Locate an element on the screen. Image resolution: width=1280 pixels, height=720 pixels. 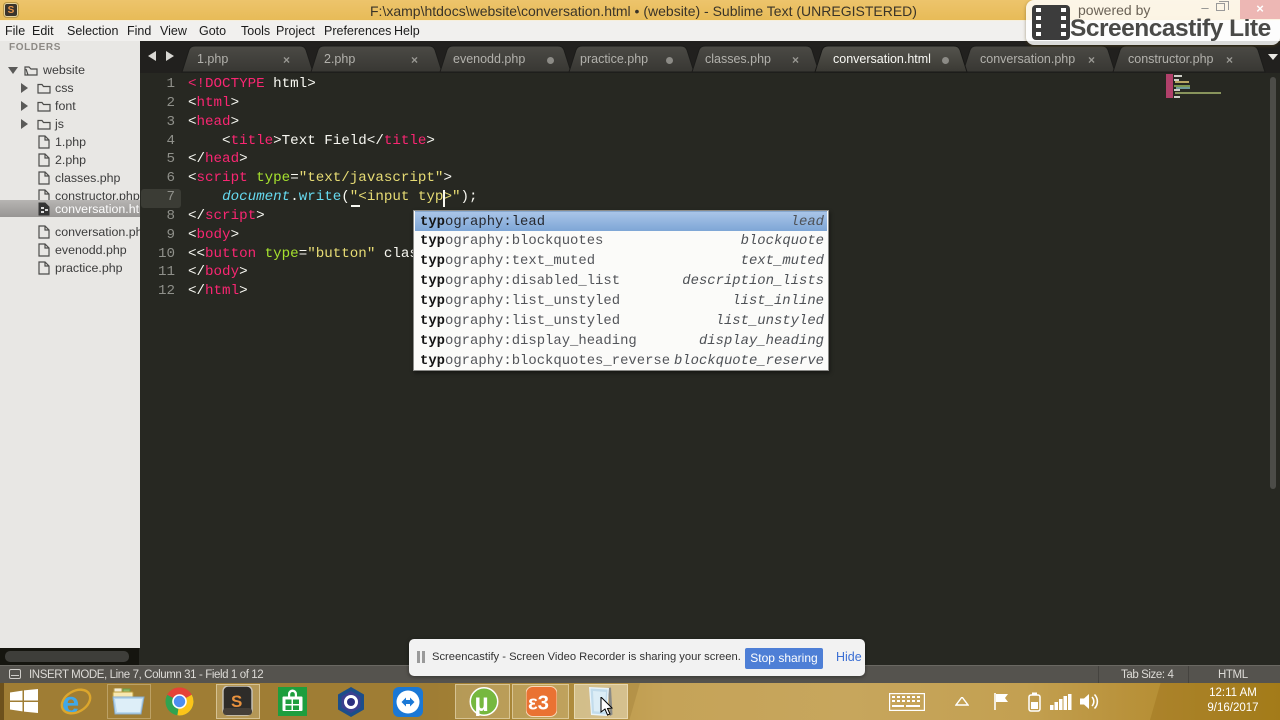
svg-text: µ is located at coordinates (482, 703).